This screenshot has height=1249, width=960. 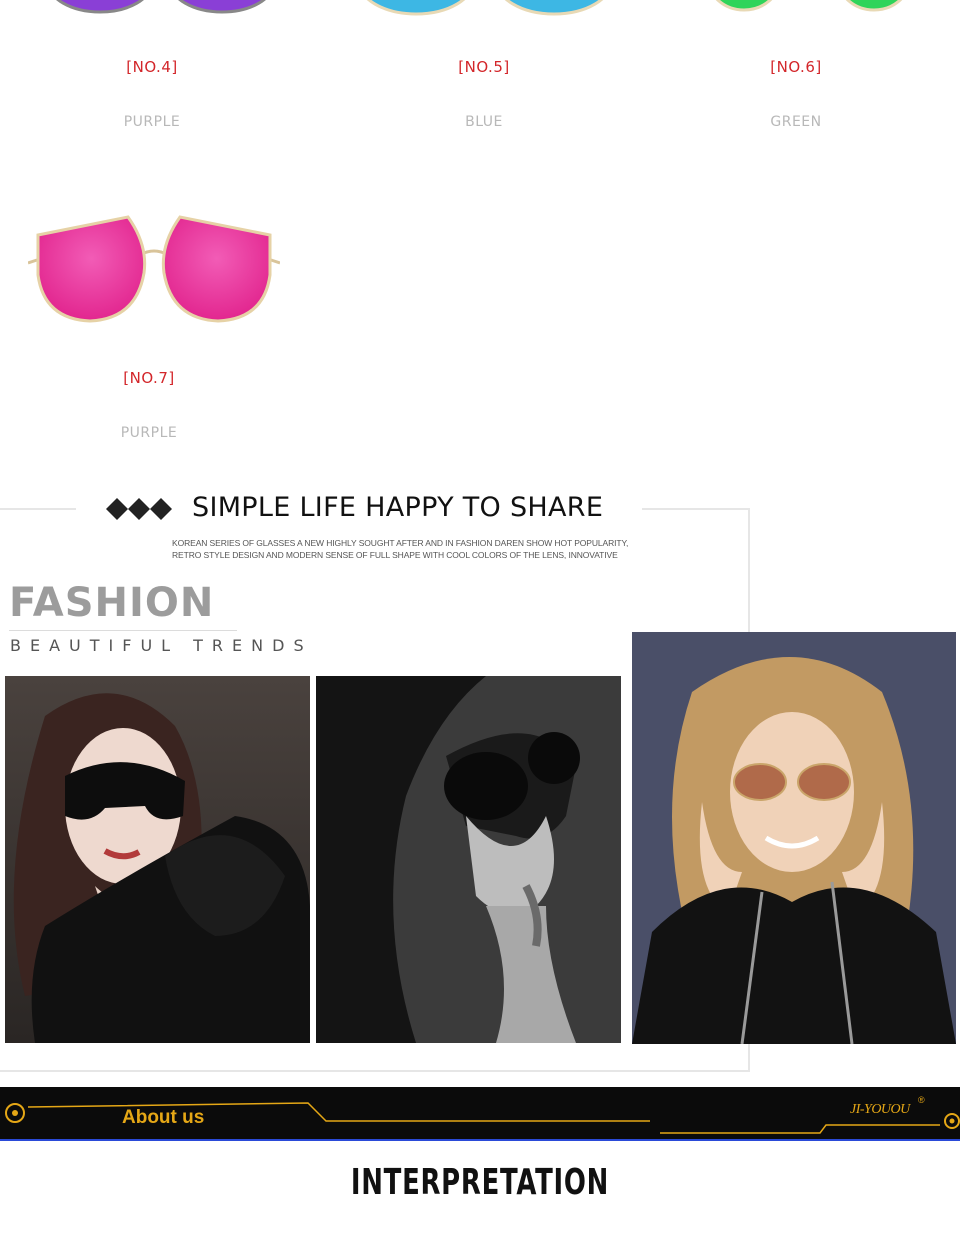 What do you see at coordinates (149, 378) in the screenshot?
I see `variant-code: [NO.7]` at bounding box center [149, 378].